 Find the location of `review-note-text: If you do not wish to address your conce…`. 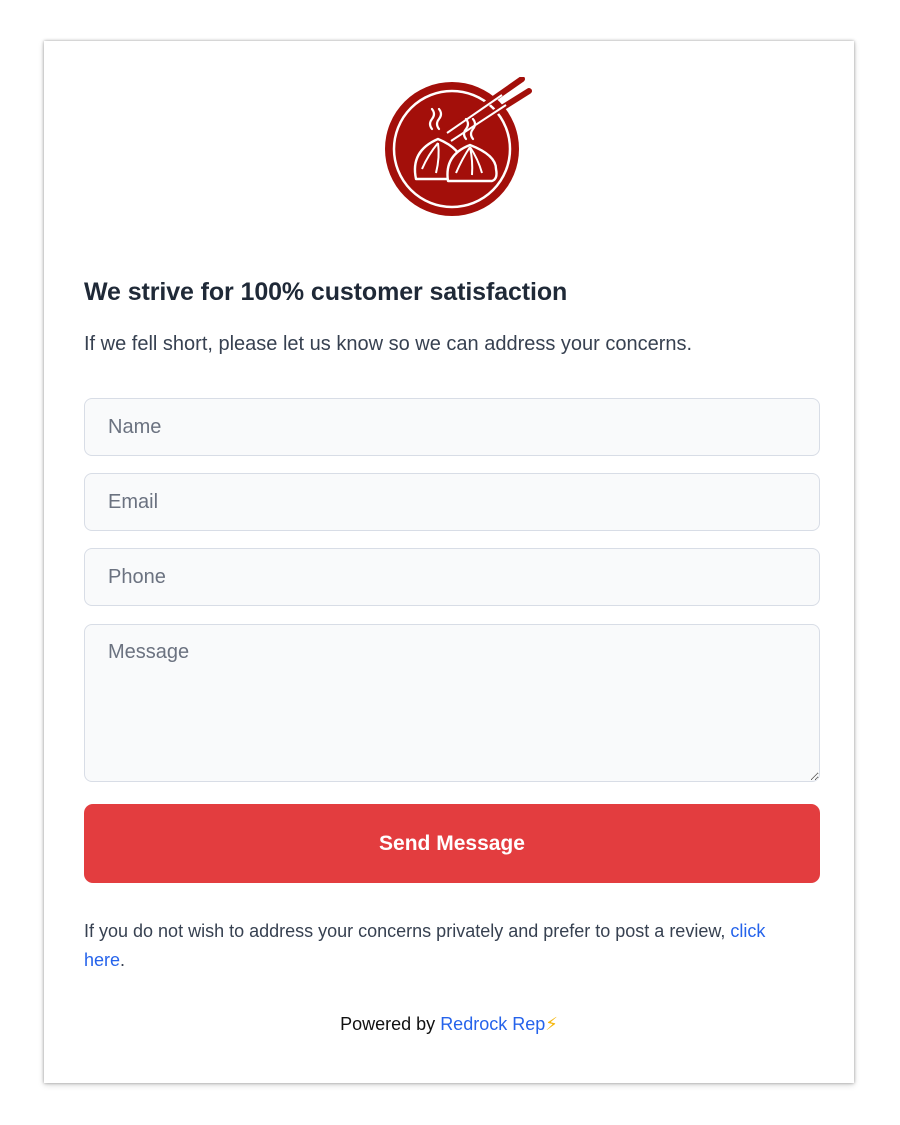

review-note-text: If you do not wish to address your conce… is located at coordinates (407, 931).